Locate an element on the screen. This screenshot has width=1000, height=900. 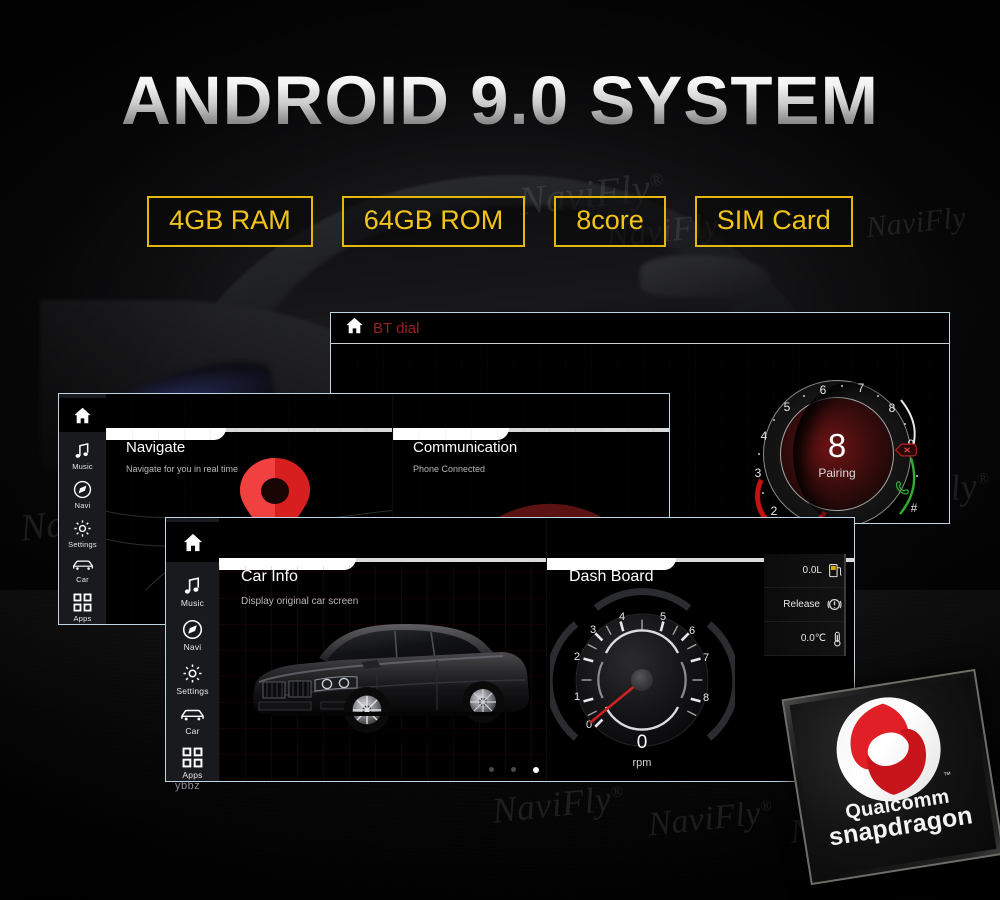
svg-text: 2 is located at coordinates (577, 657).